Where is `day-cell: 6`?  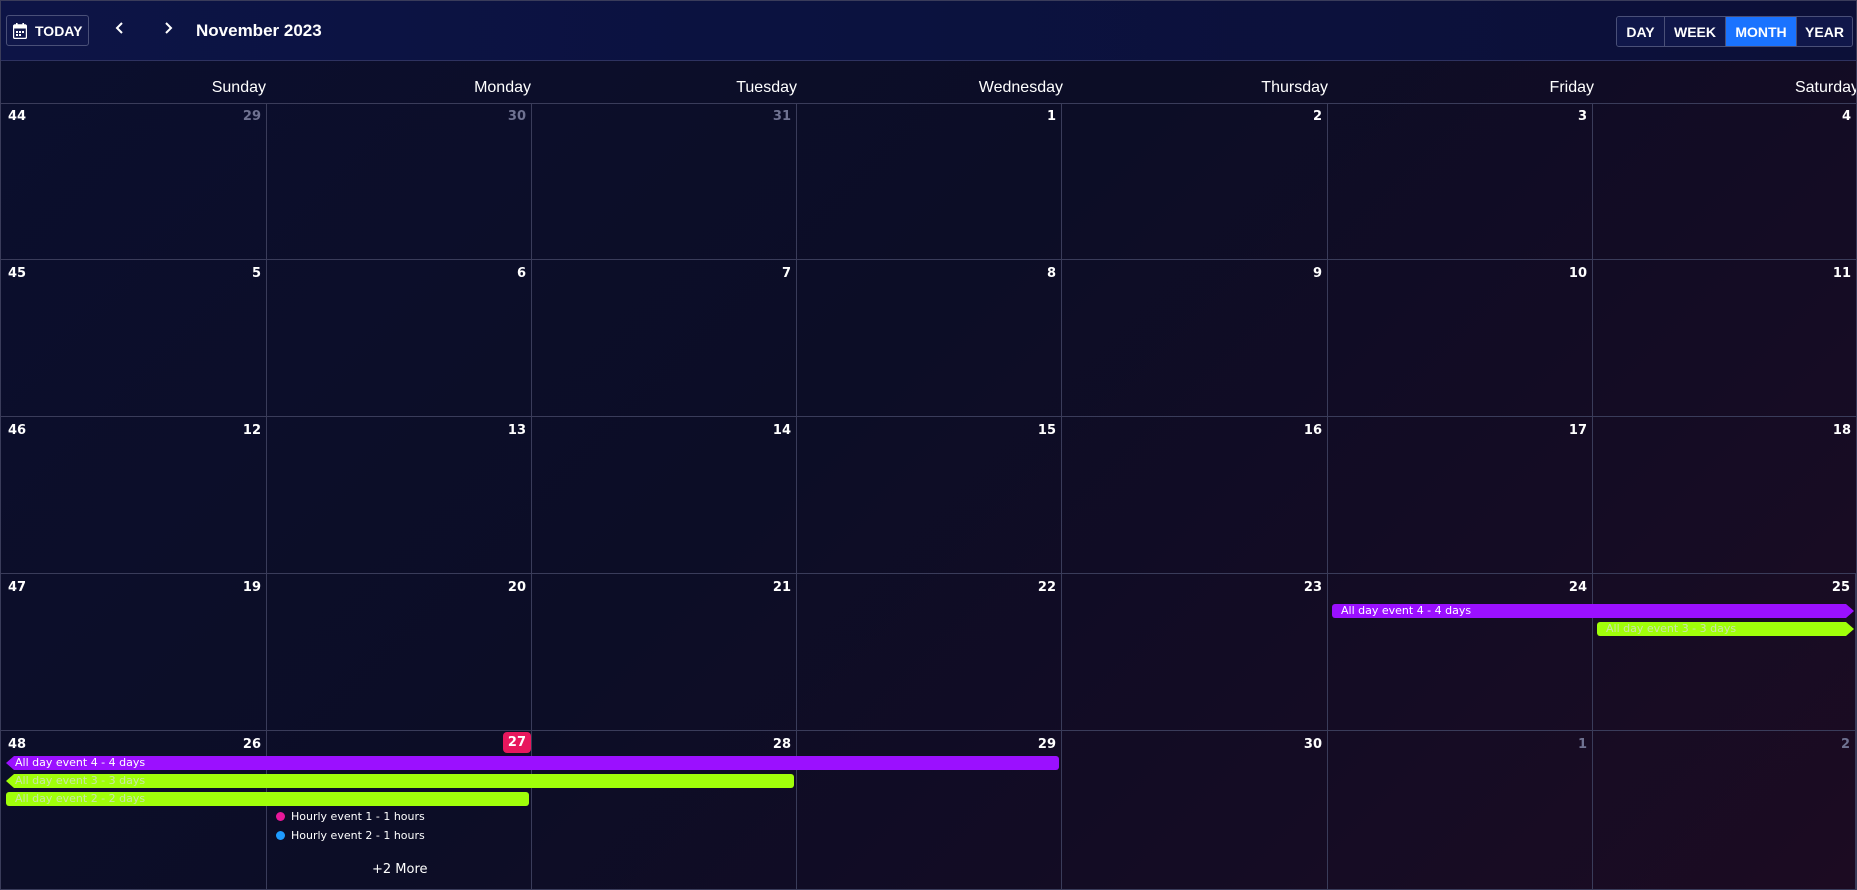 day-cell: 6 is located at coordinates (399, 338).